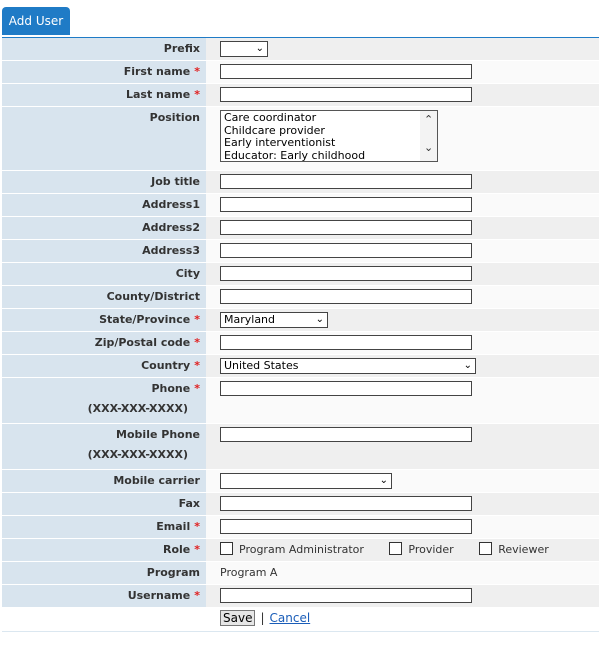 The image size is (599, 647). Describe the element at coordinates (346, 296) in the screenshot. I see `county-input` at that location.